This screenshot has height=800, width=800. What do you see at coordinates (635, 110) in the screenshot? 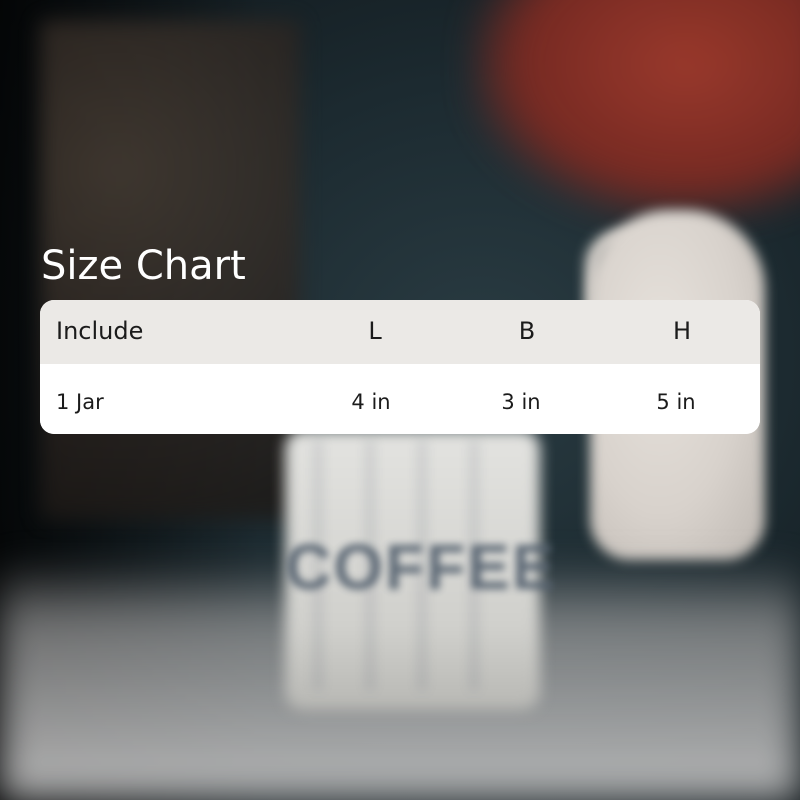
I see `background-dried-leaves` at bounding box center [635, 110].